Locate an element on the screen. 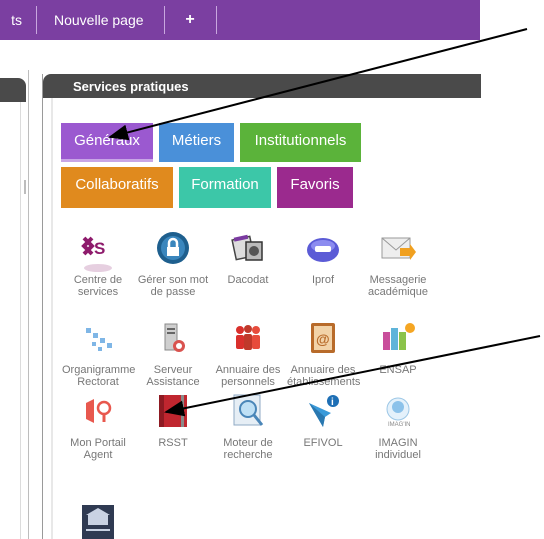 This screenshot has width=544, height=539. service-label: Messagerie académique is located at coordinates (398, 286).